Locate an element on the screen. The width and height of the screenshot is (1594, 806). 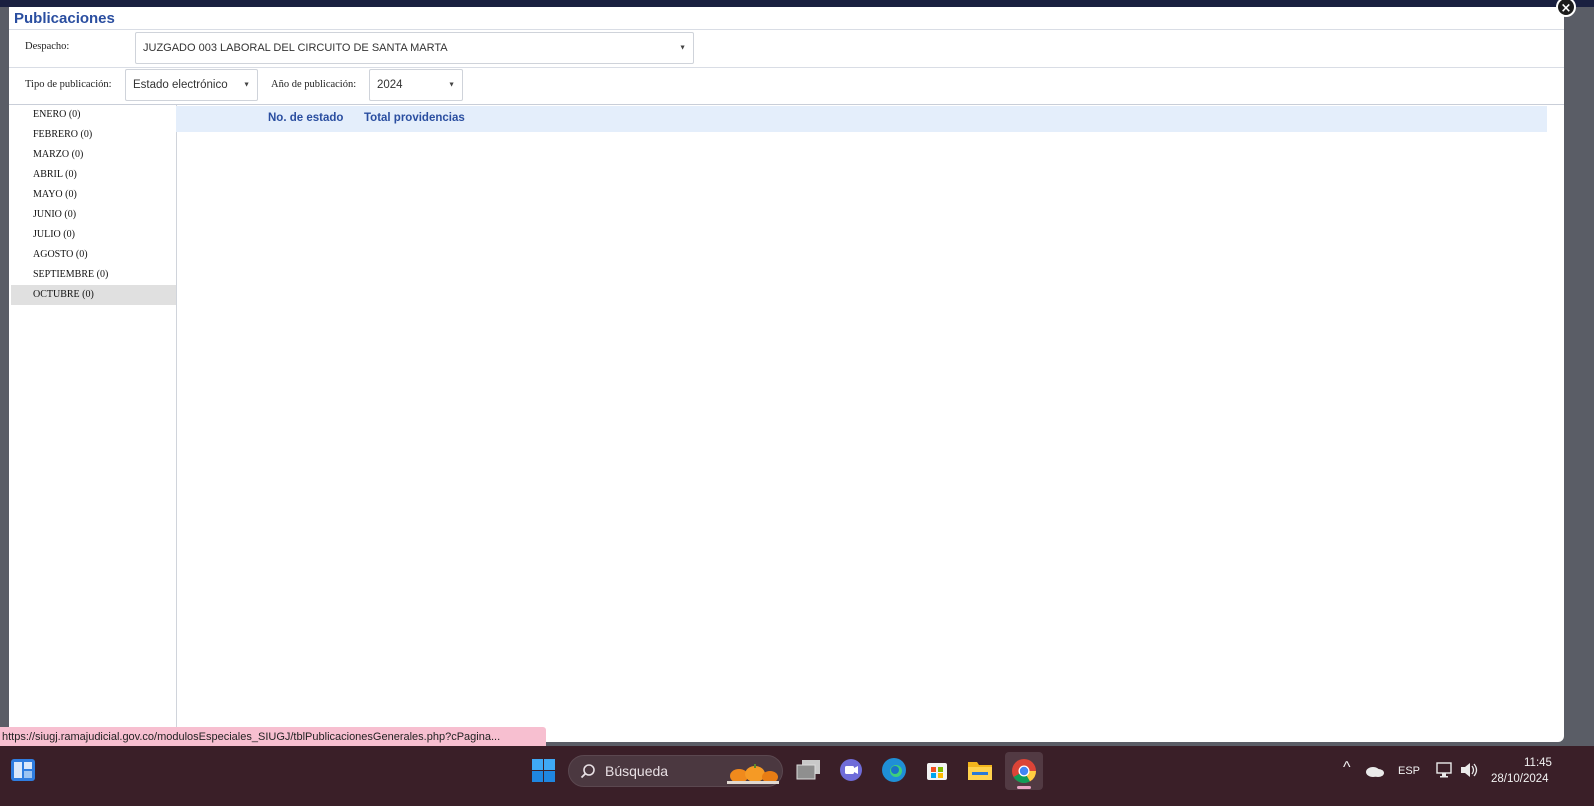
widgets-icon is located at coordinates (23, 770).